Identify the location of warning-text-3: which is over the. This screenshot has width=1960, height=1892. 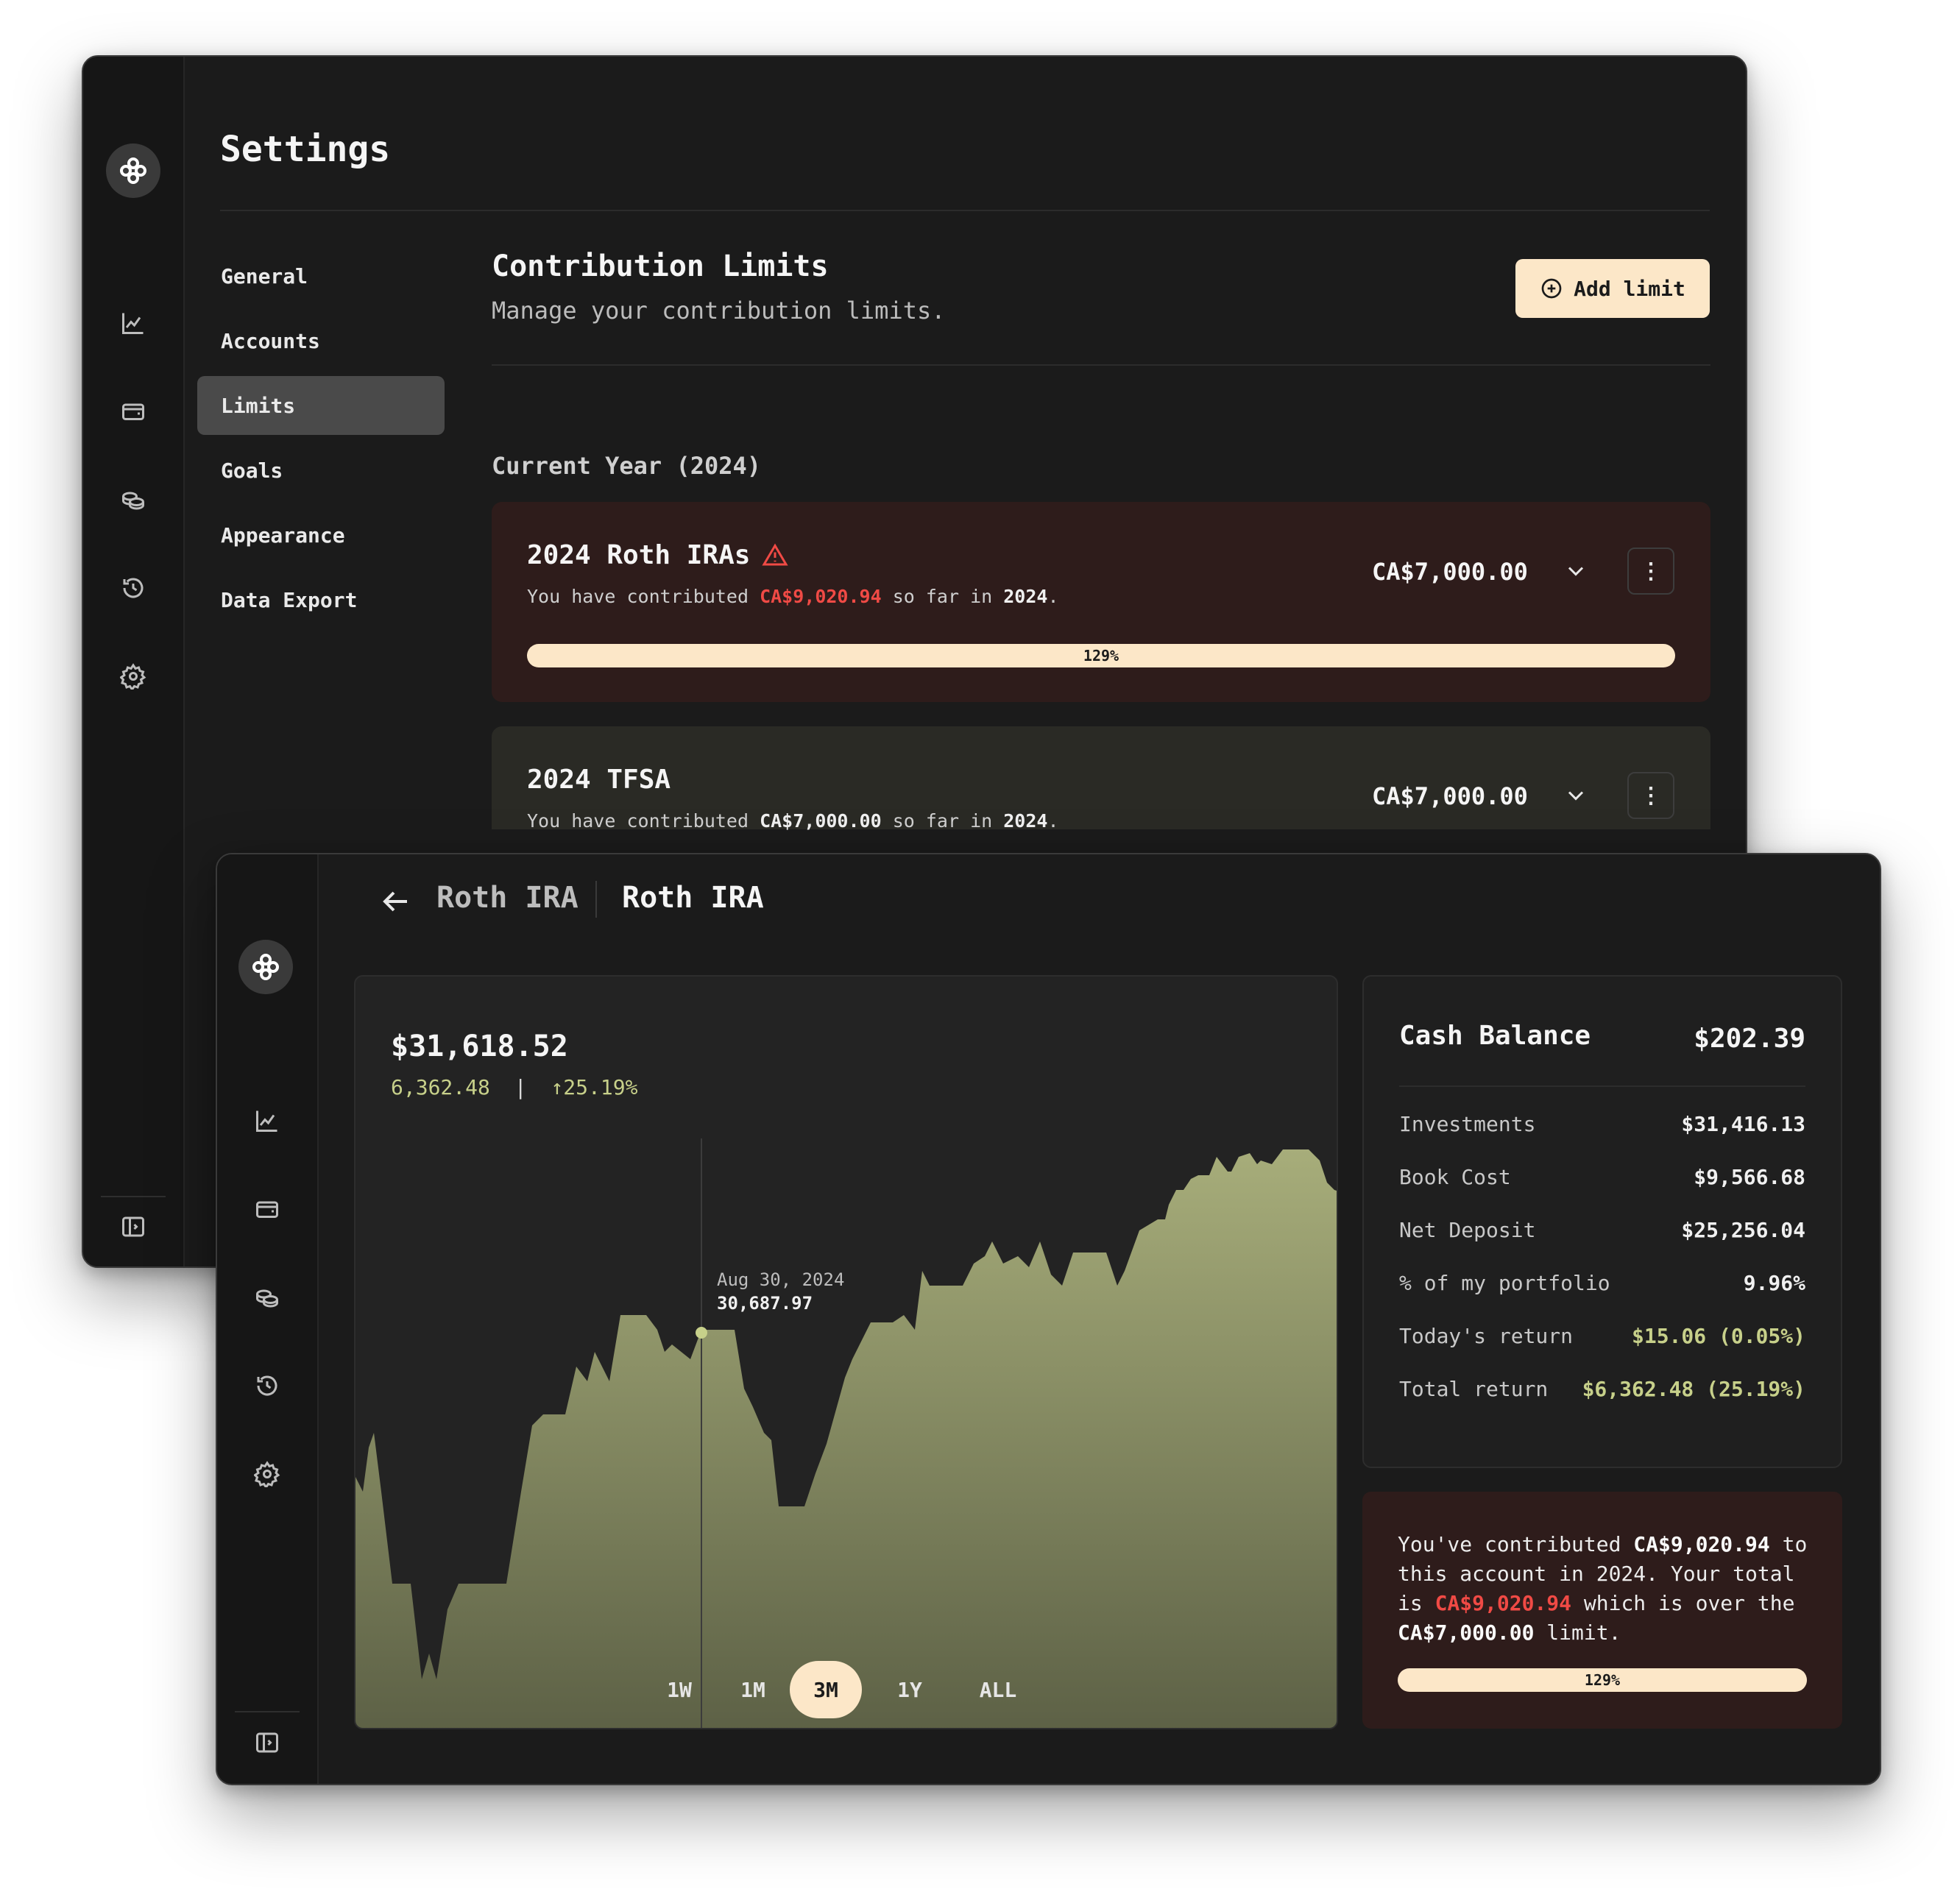
(1683, 1603).